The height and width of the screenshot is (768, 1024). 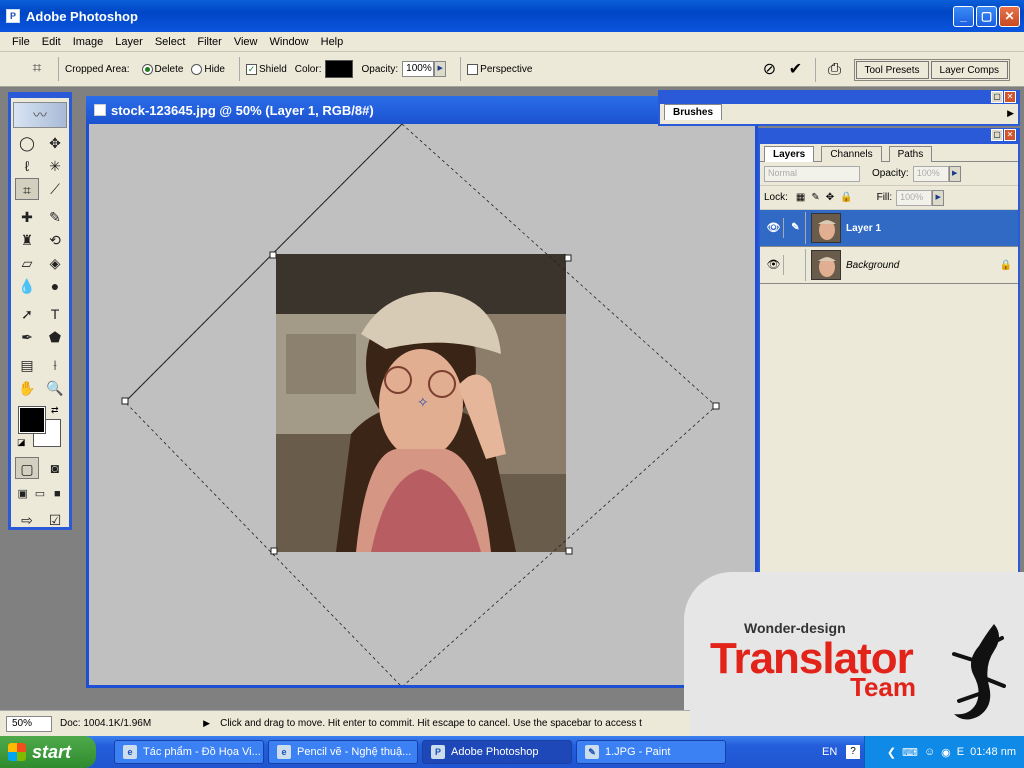 I want to click on tray-network-icon: ⌨, so click(x=910, y=752).